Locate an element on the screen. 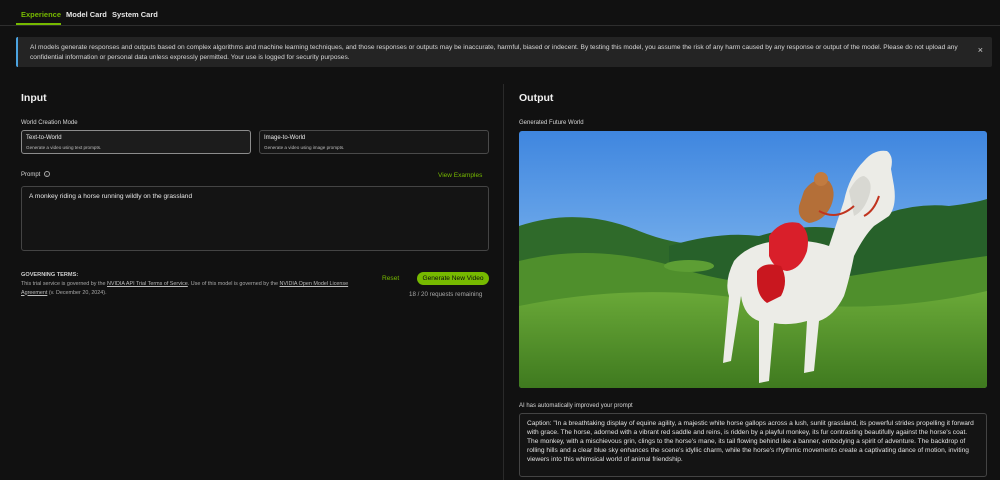 This screenshot has height=480, width=1000. world-creation-mode-label: World Creation Mode is located at coordinates (49, 123).